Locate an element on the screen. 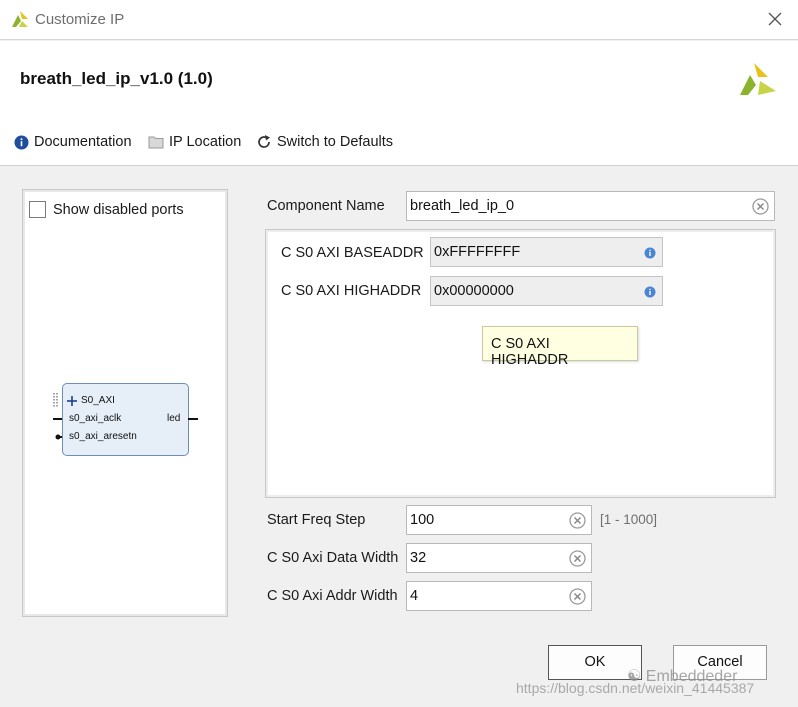 Image resolution: width=798 pixels, height=707 pixels. addr-width-input: 4 is located at coordinates (499, 596).